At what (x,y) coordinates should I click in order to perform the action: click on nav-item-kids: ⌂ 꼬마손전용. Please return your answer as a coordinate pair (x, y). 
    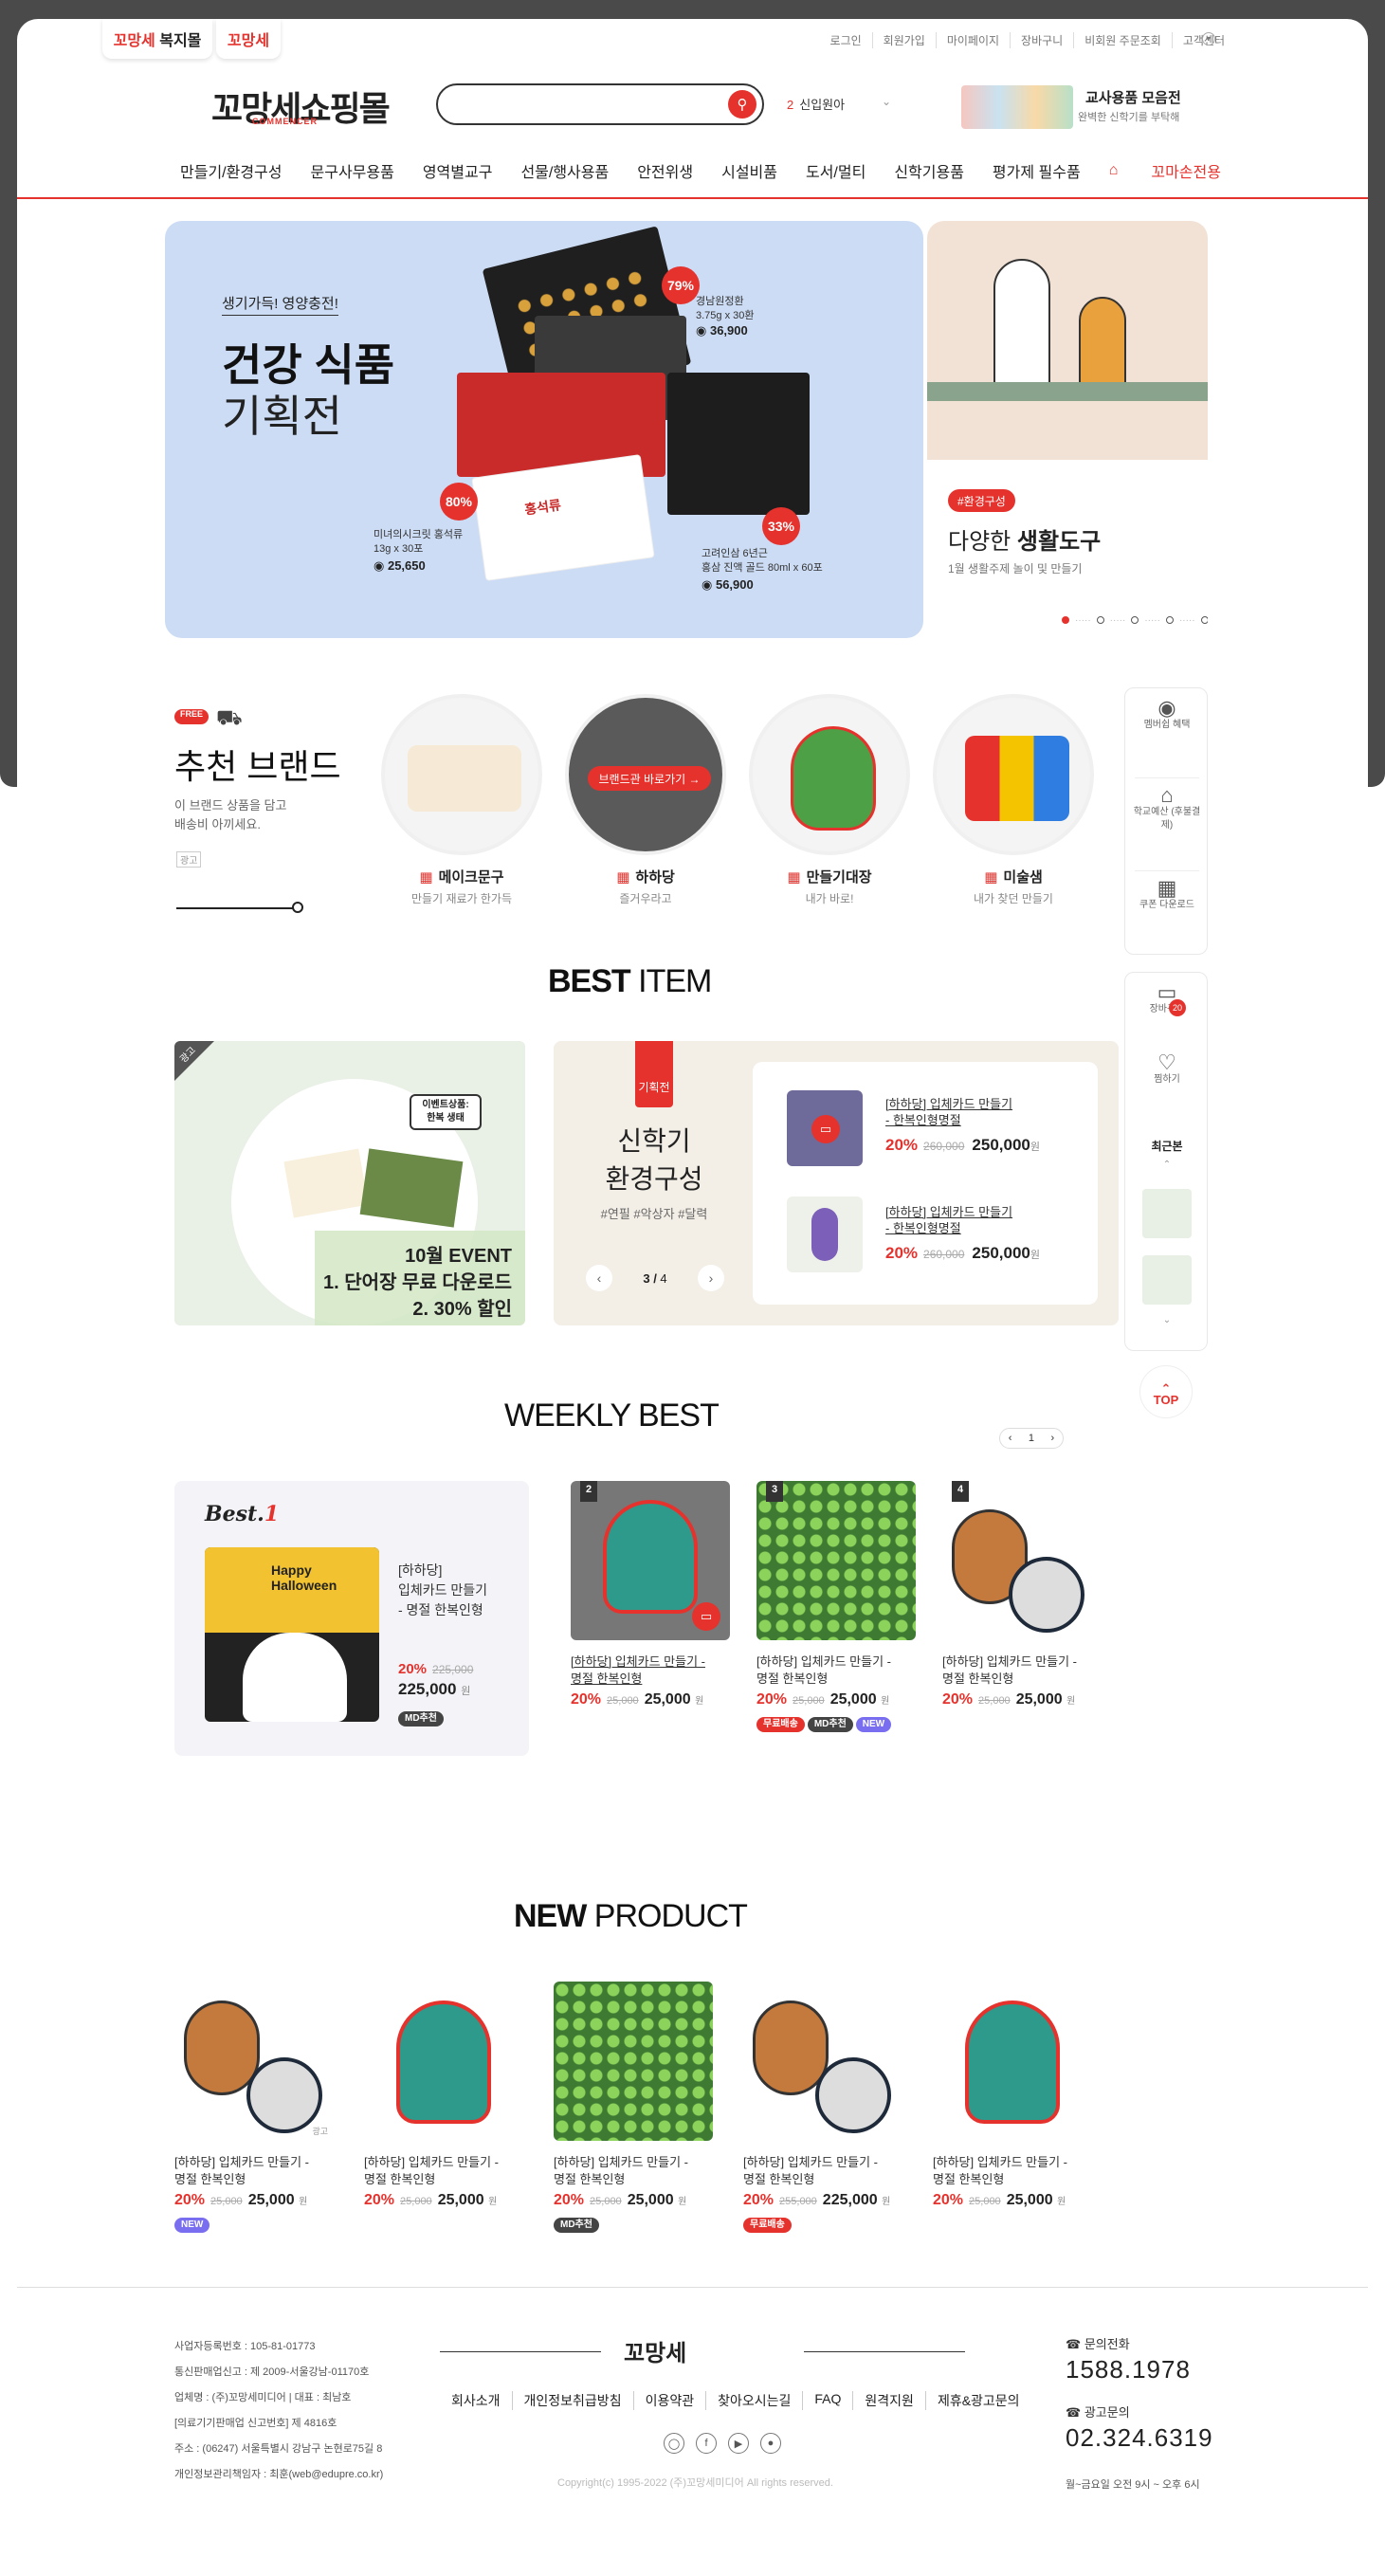
    Looking at the image, I should click on (1179, 170).